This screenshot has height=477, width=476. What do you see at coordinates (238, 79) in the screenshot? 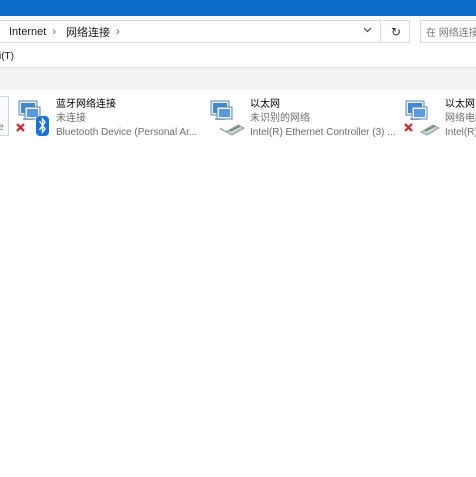
I see `command-bar` at bounding box center [238, 79].